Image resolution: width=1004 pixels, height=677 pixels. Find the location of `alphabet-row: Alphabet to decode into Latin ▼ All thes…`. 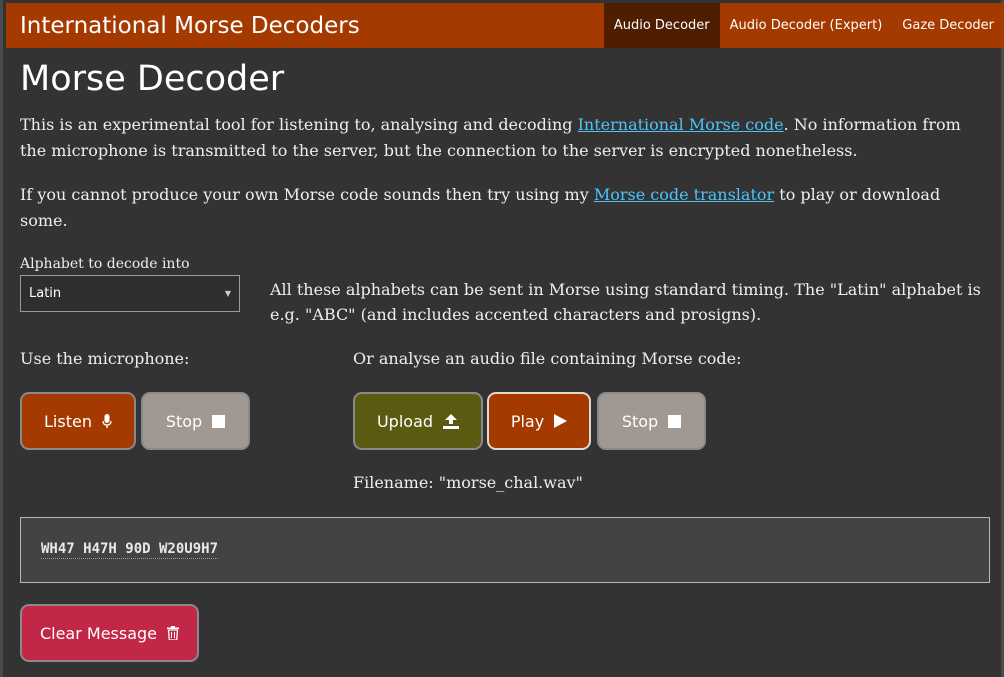

alphabet-row: Alphabet to decode into Latin ▼ All thes… is located at coordinates (505, 297).